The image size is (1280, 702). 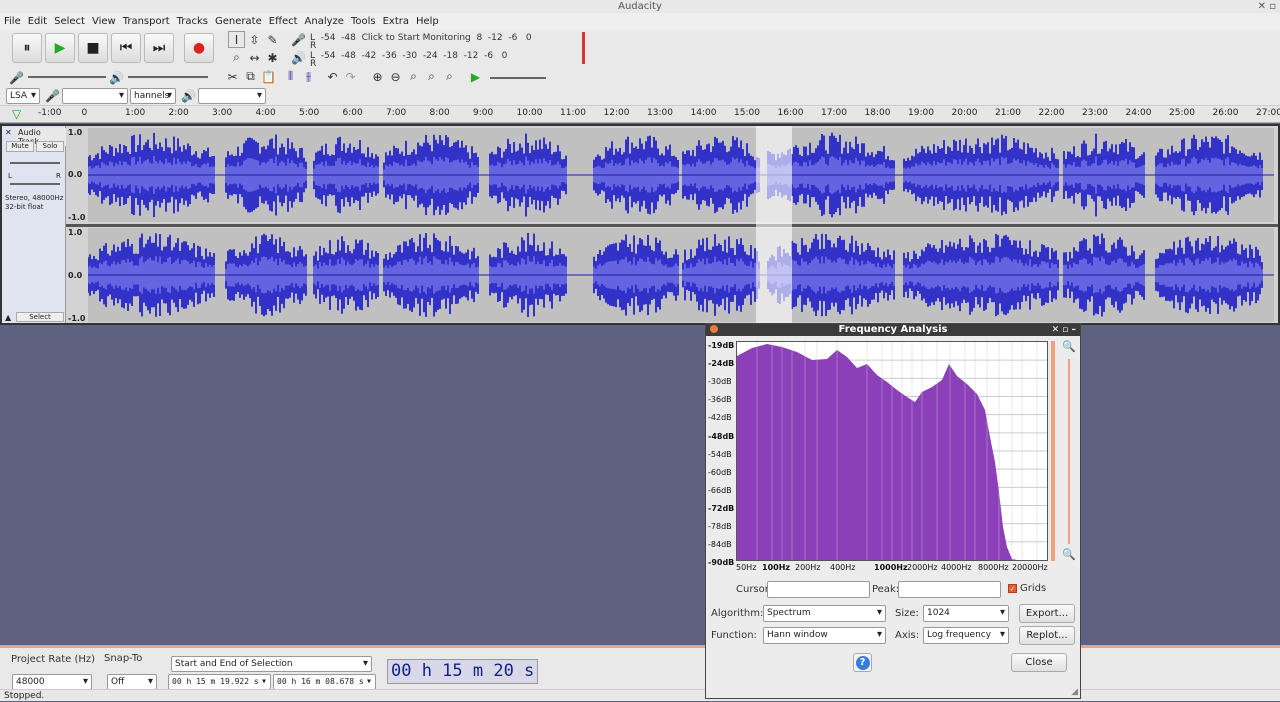 What do you see at coordinates (1267, 6) in the screenshot?
I see `window-controls: ✕ ▫` at bounding box center [1267, 6].